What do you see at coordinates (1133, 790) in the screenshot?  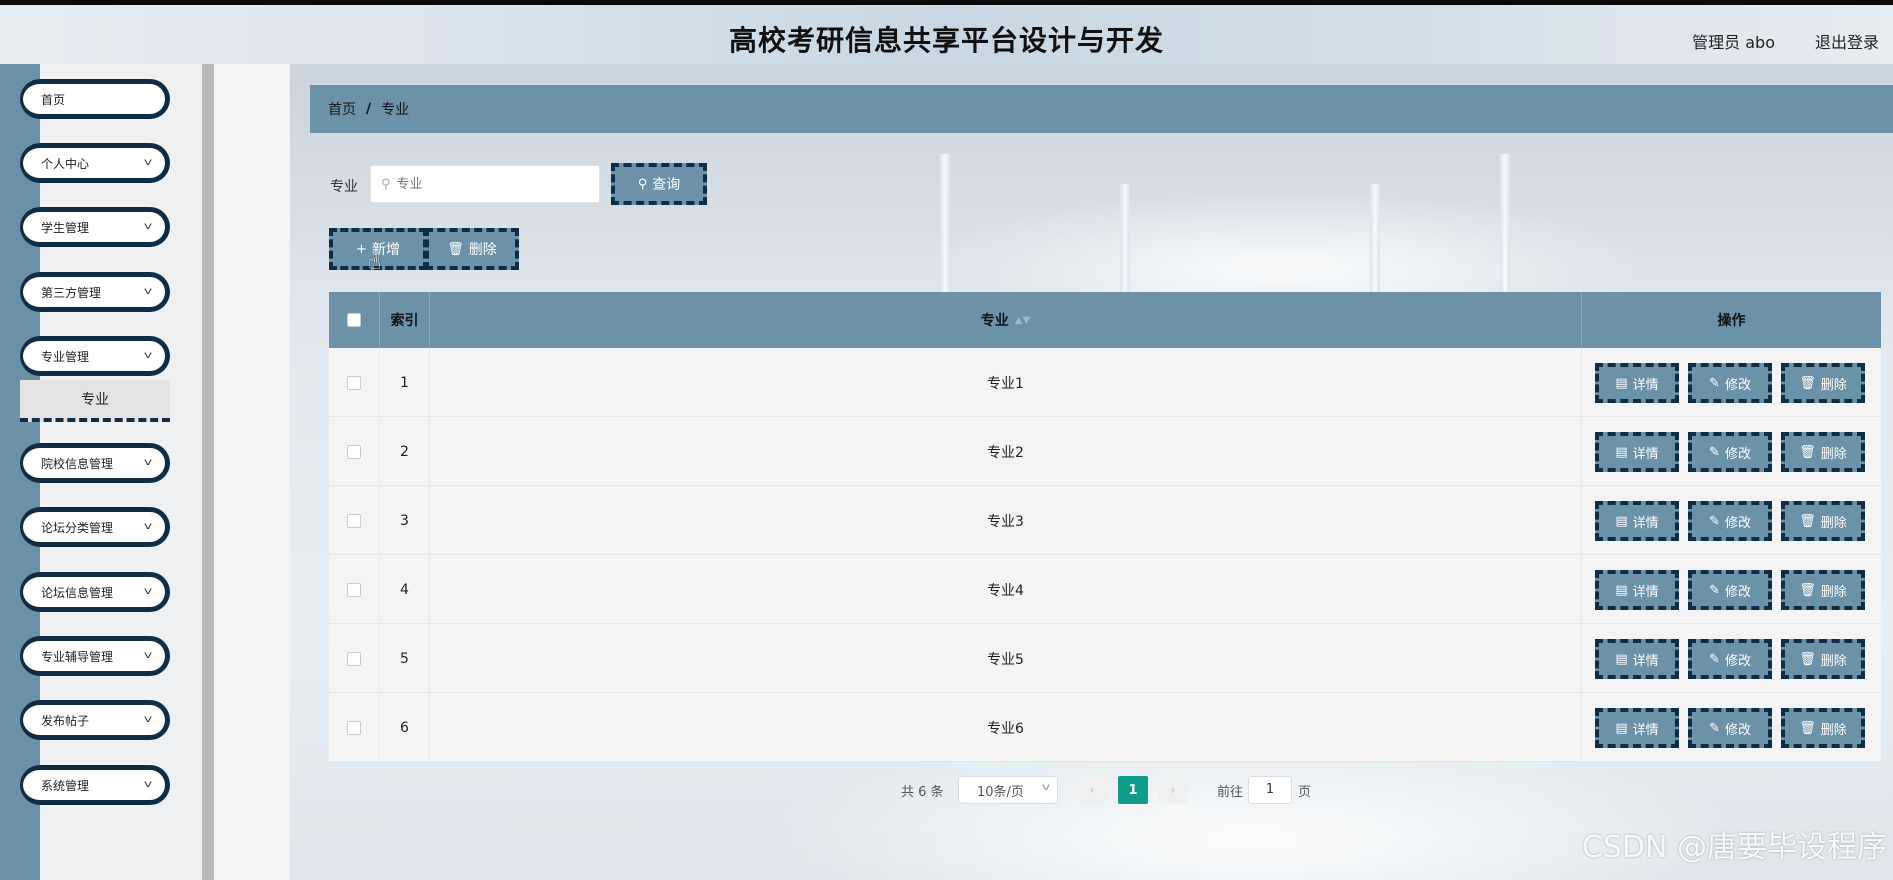 I see `page-button-current: 1` at bounding box center [1133, 790].